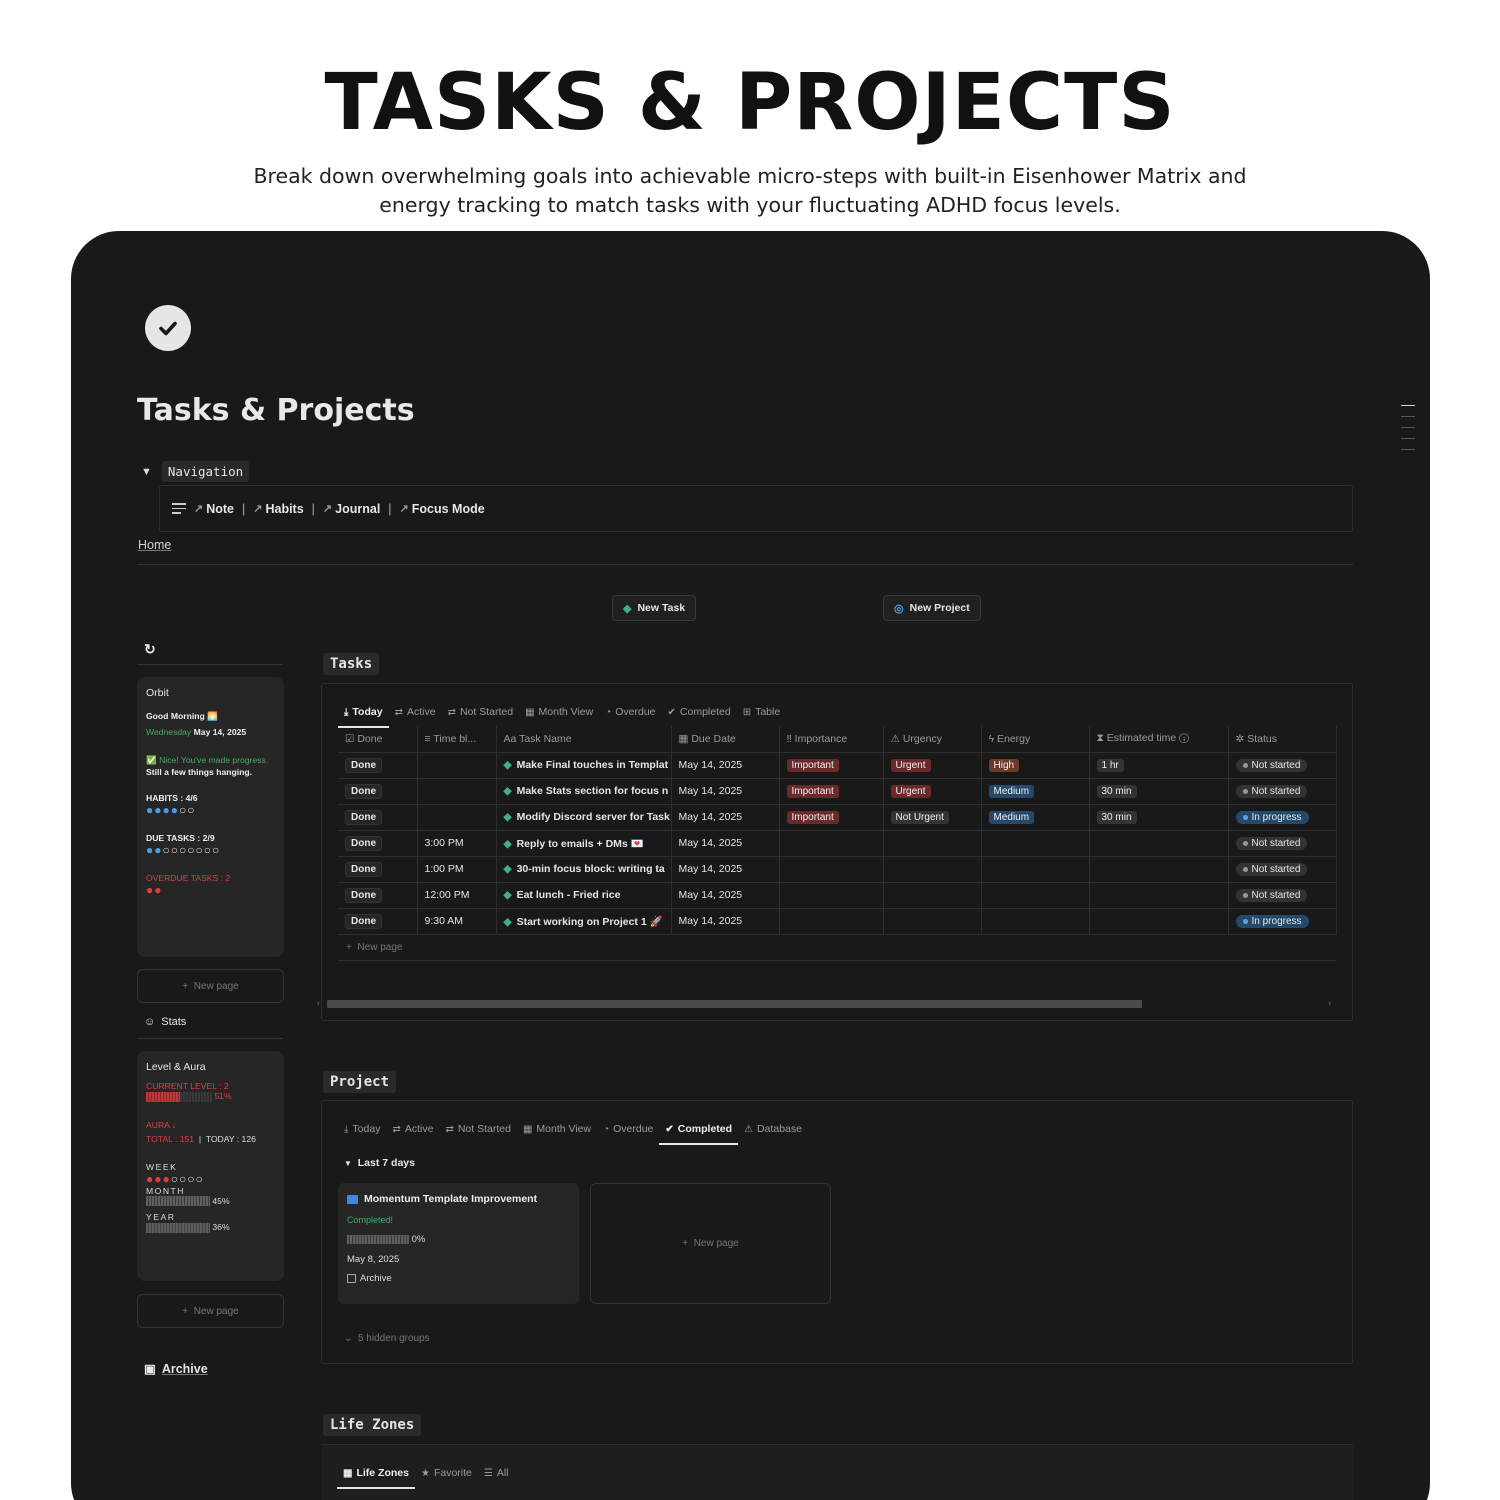  What do you see at coordinates (584, 843) in the screenshot?
I see `task-name-cell: ◆ Reply to emails + DMs 💌` at bounding box center [584, 843].